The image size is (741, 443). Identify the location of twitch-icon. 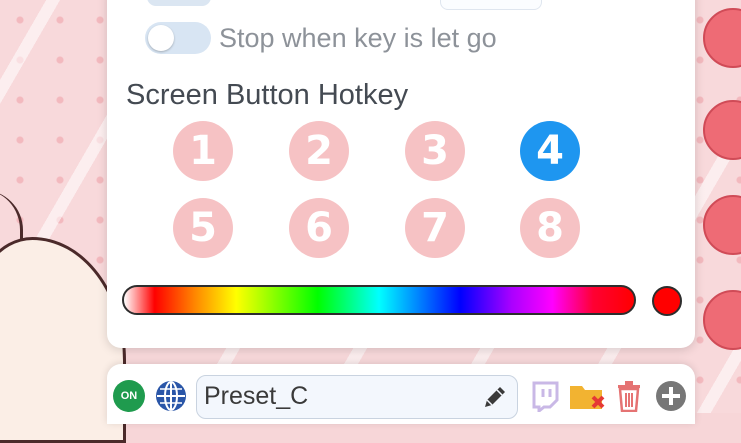
(545, 396).